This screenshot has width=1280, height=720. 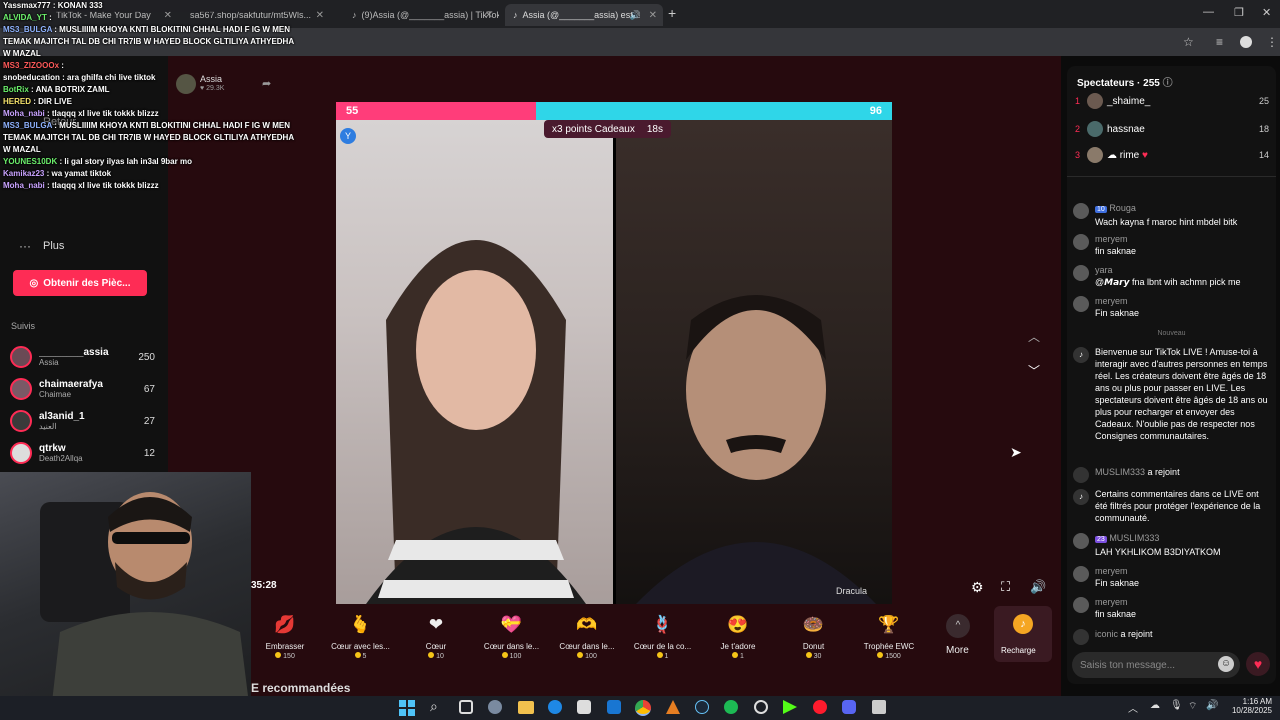 What do you see at coordinates (82, 389) in the screenshot?
I see `following-item: chaimaerafya Chaimae 67` at bounding box center [82, 389].